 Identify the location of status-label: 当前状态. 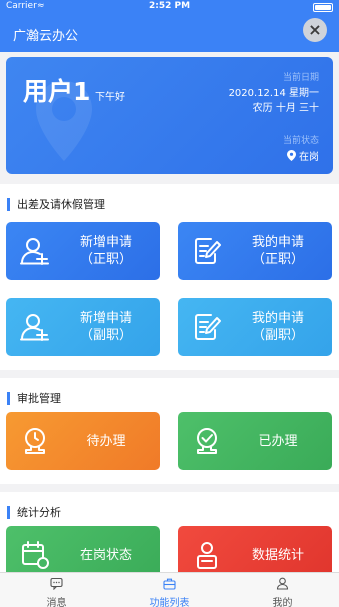
(300, 141).